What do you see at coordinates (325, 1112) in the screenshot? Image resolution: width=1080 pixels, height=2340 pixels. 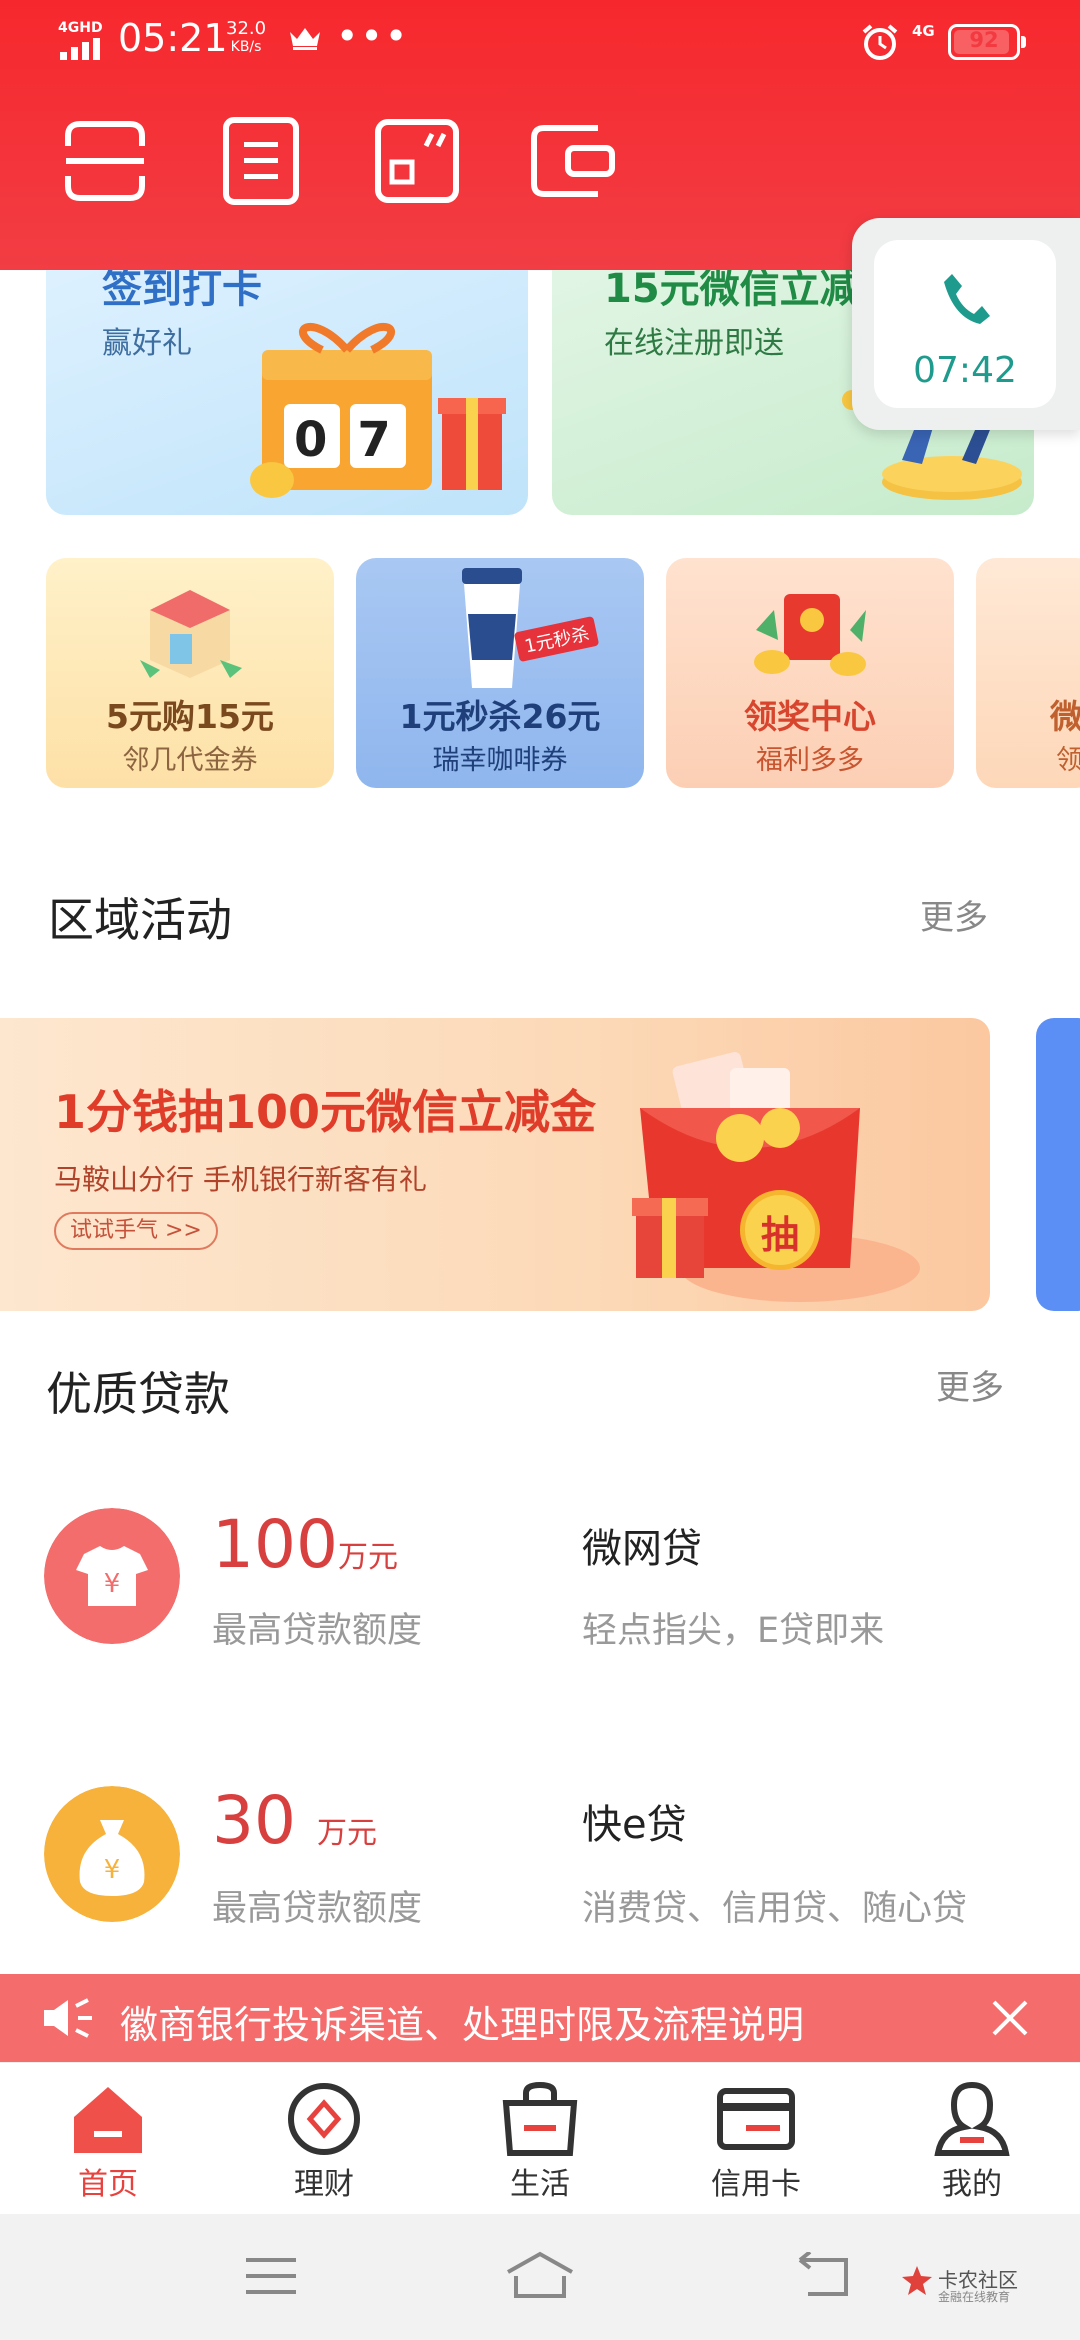 I see `banner-headline: 1分钱抽100元微信立减金` at bounding box center [325, 1112].